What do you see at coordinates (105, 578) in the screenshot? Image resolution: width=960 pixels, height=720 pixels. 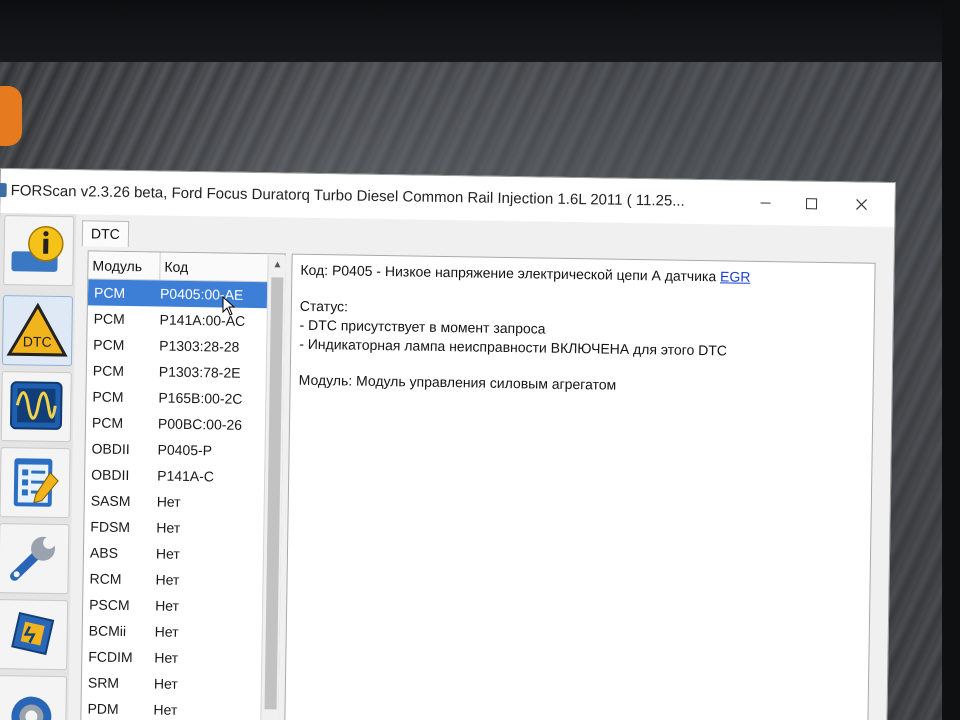 I see `dtc-row-module: RCM` at bounding box center [105, 578].